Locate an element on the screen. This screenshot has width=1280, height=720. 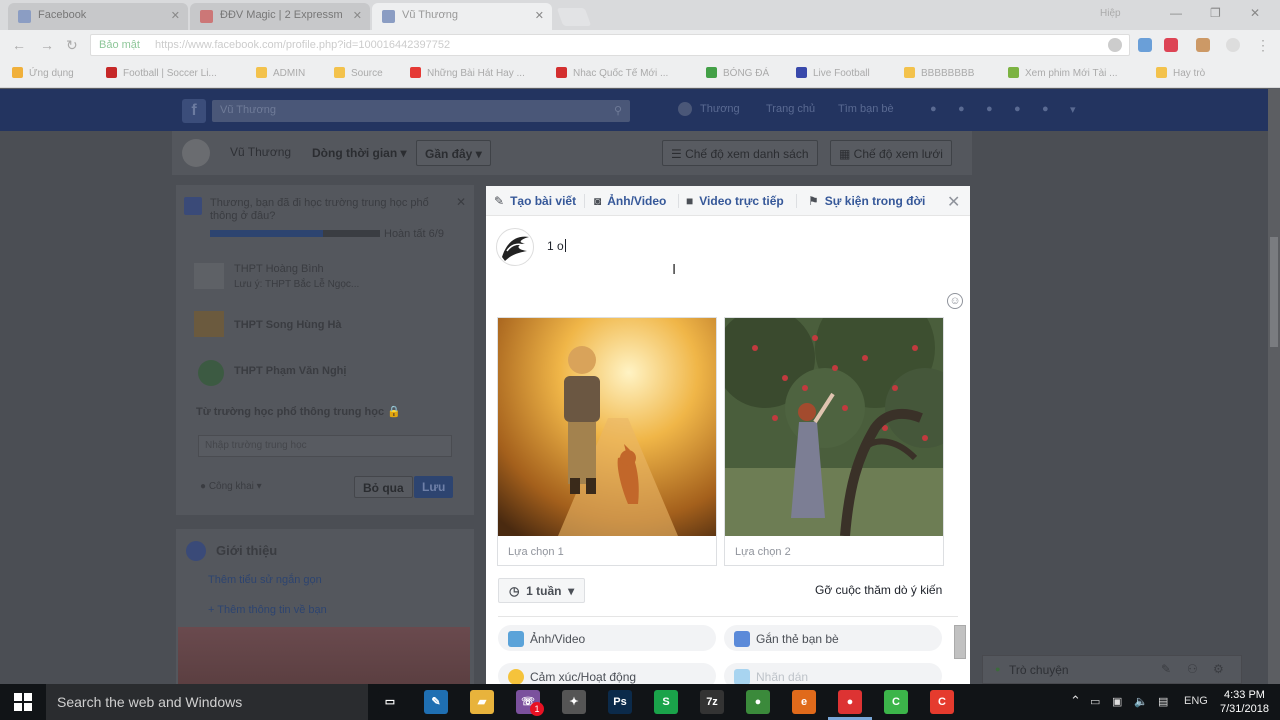
menu-icon: ⋮ is located at coordinates (1263, 45).